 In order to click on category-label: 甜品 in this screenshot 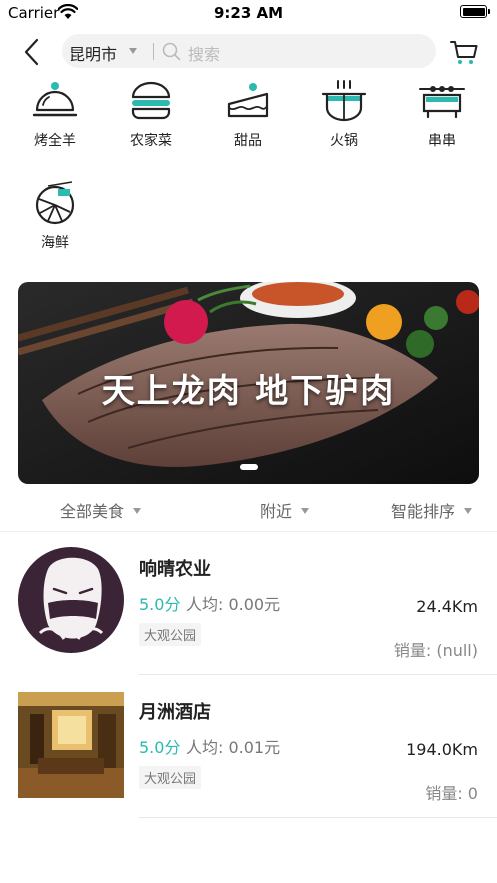, I will do `click(248, 141)`.